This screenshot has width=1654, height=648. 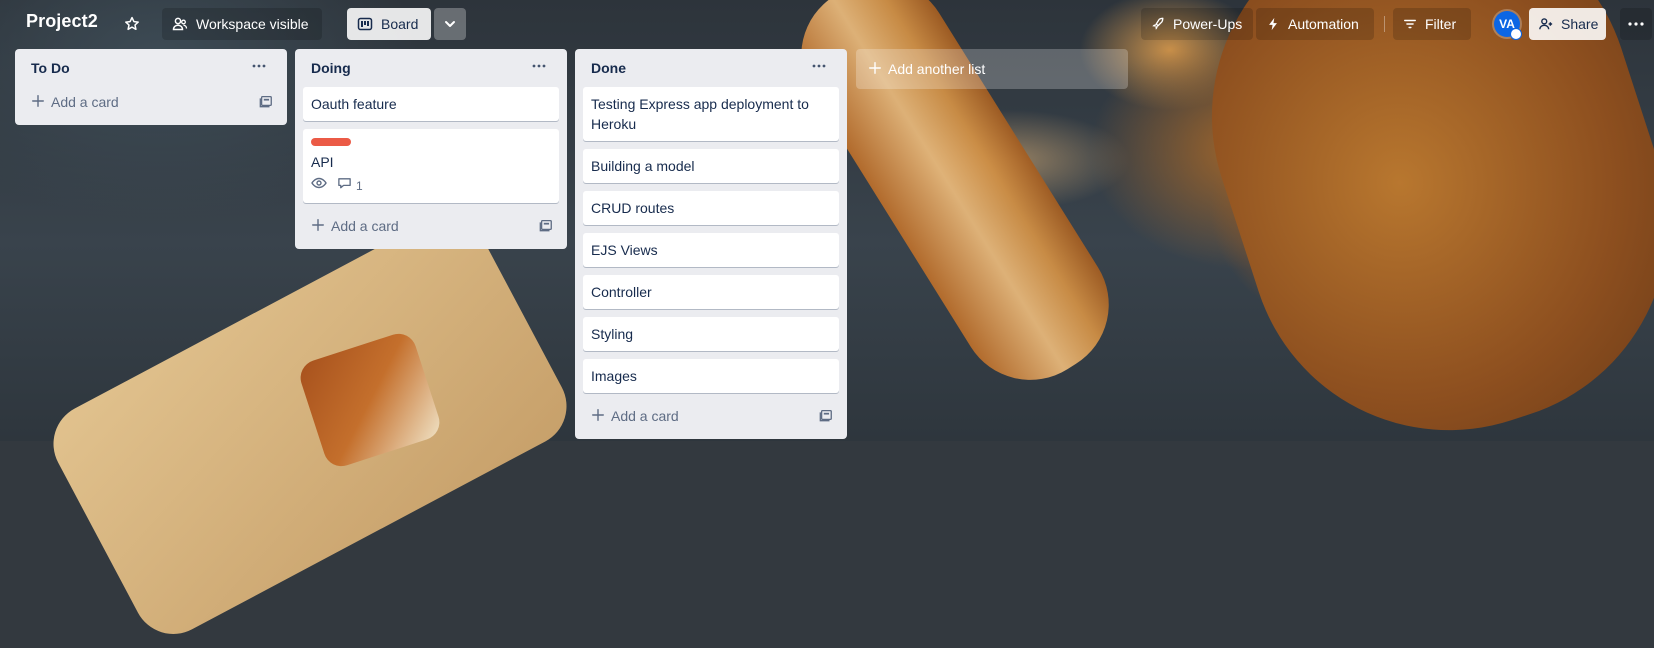 I want to click on card-title: CRUD routes, so click(x=633, y=208).